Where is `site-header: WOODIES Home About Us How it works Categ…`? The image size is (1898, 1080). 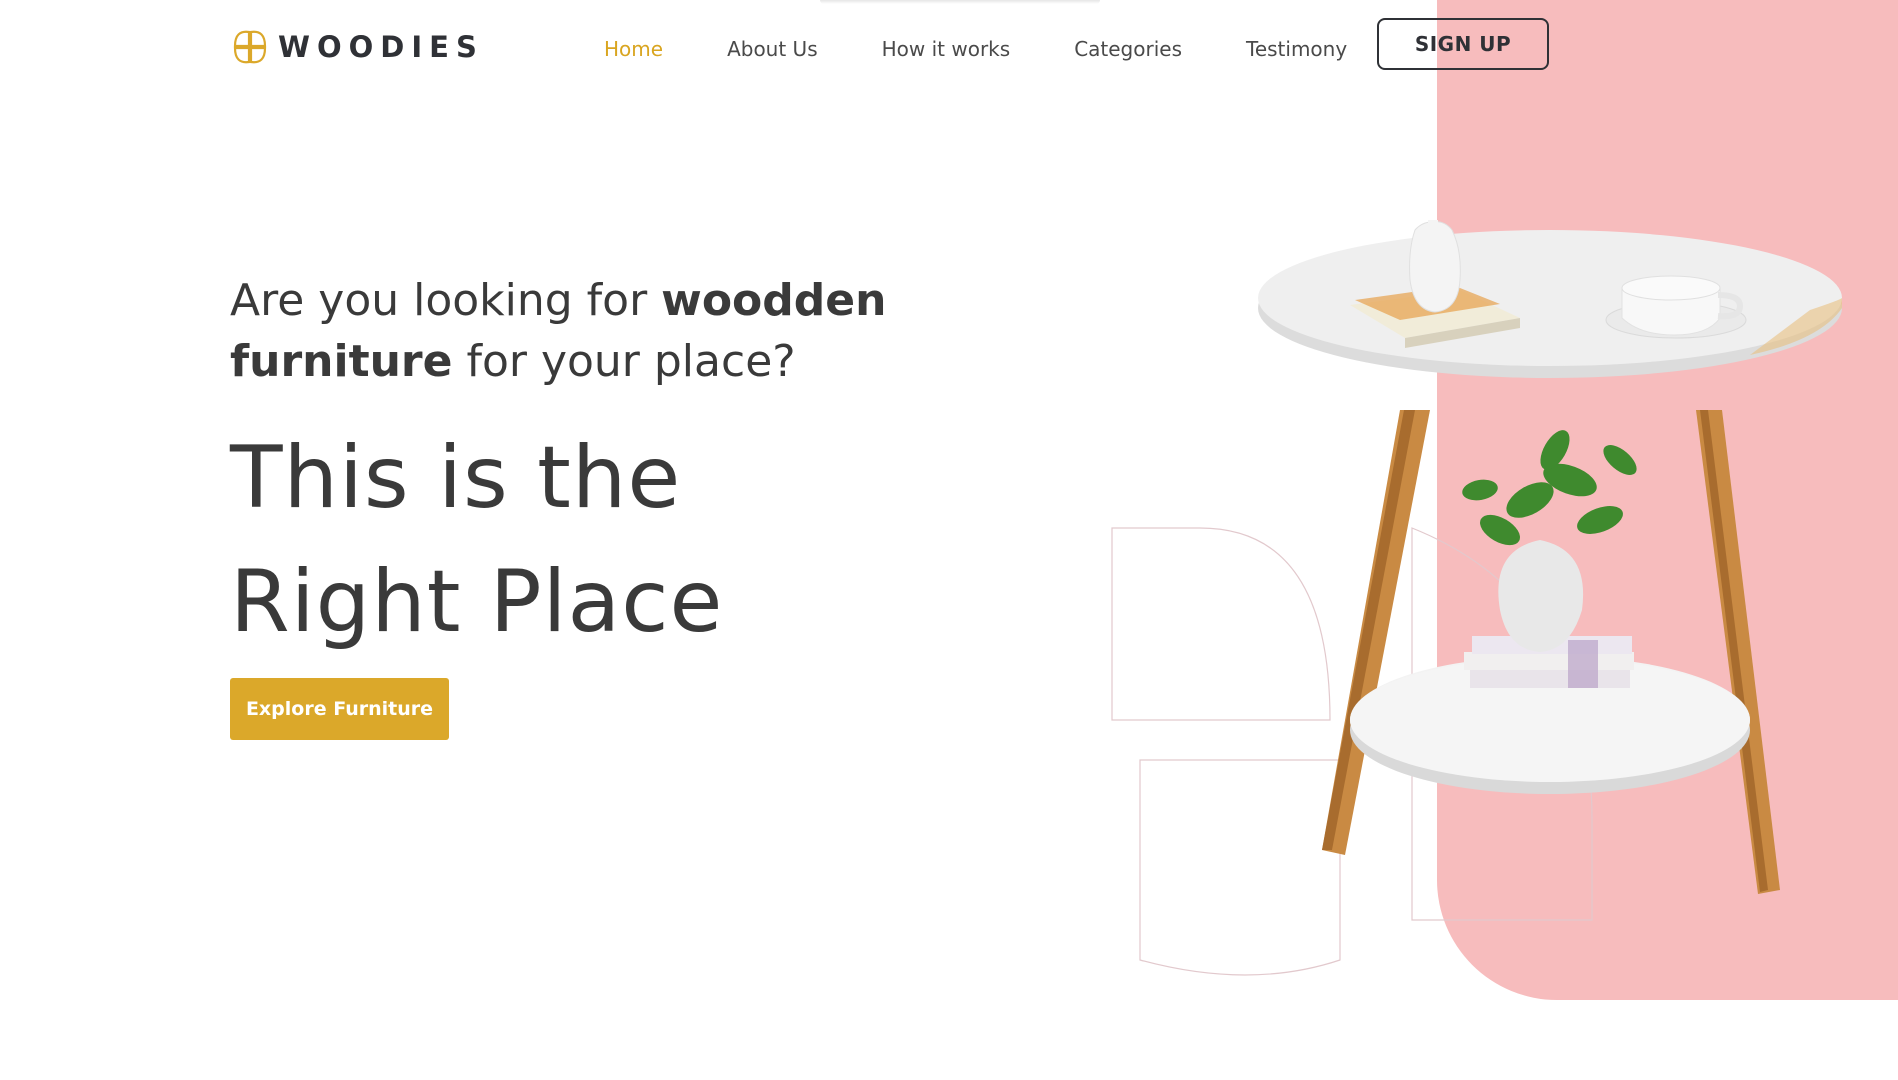
site-header: WOODIES Home About Us How it works Categ… is located at coordinates (891, 49).